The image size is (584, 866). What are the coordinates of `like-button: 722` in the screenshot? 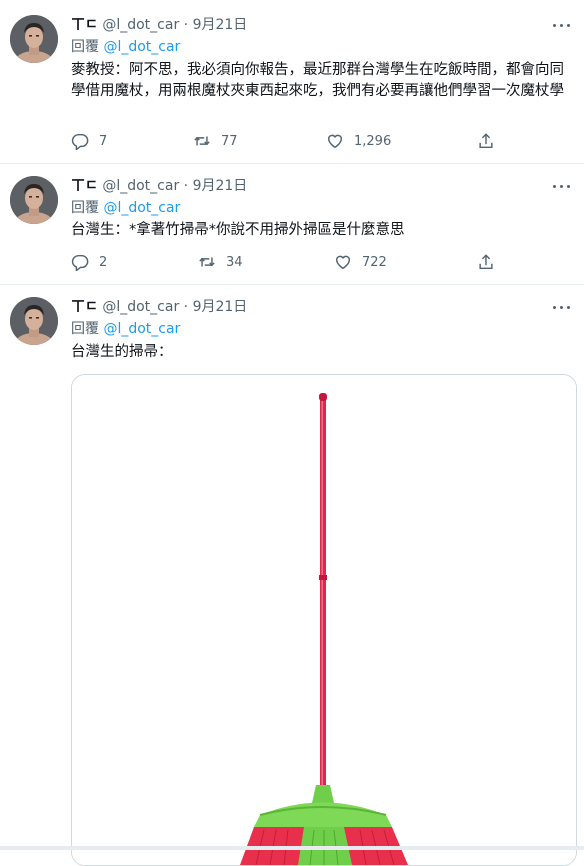 It's located at (360, 262).